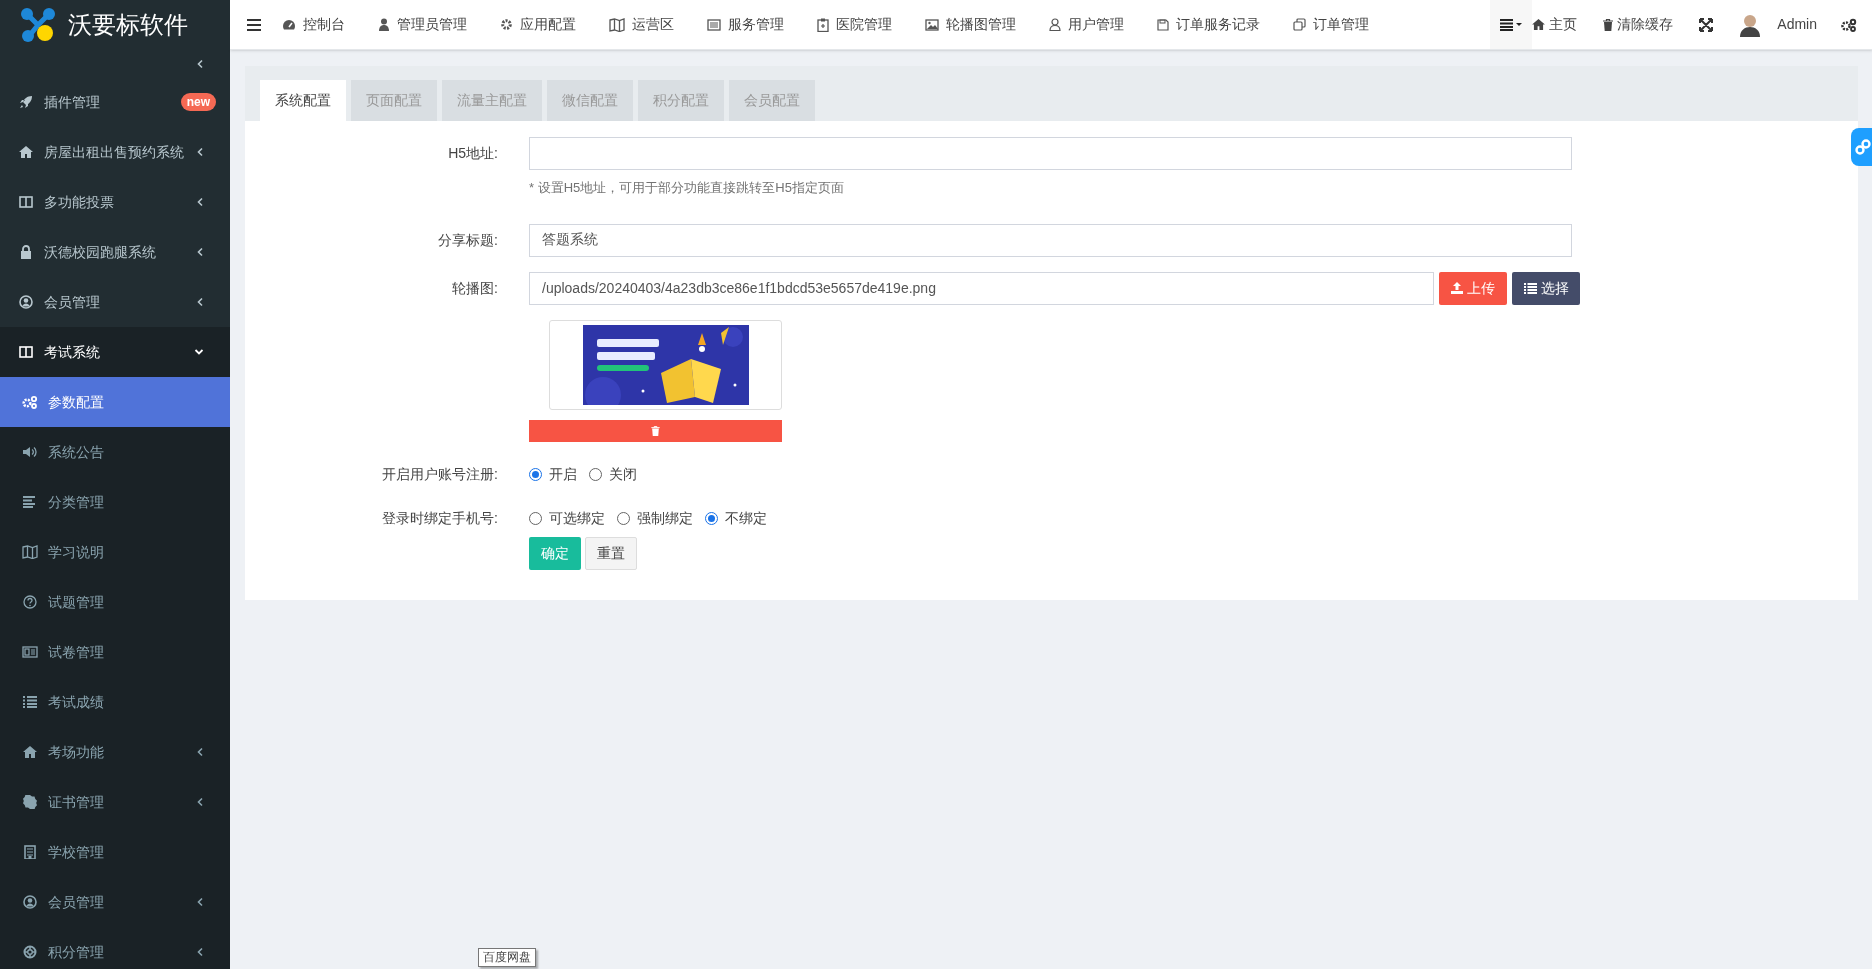 The image size is (1872, 969). I want to click on person-icon, so click(384, 24).